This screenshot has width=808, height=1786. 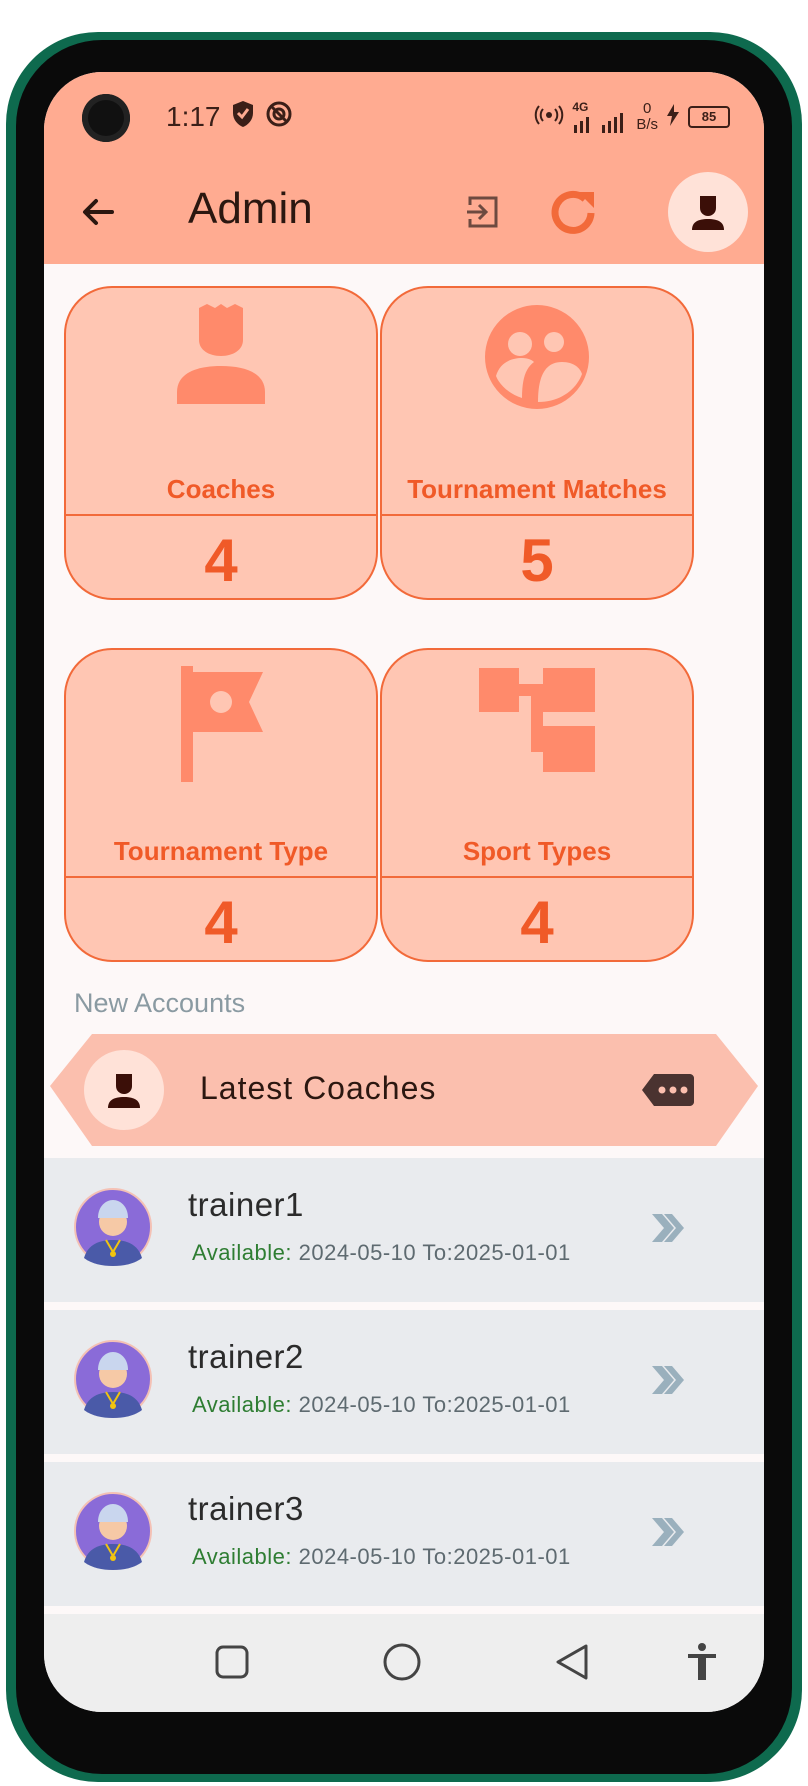 I want to click on page-title: Admin, so click(x=250, y=208).